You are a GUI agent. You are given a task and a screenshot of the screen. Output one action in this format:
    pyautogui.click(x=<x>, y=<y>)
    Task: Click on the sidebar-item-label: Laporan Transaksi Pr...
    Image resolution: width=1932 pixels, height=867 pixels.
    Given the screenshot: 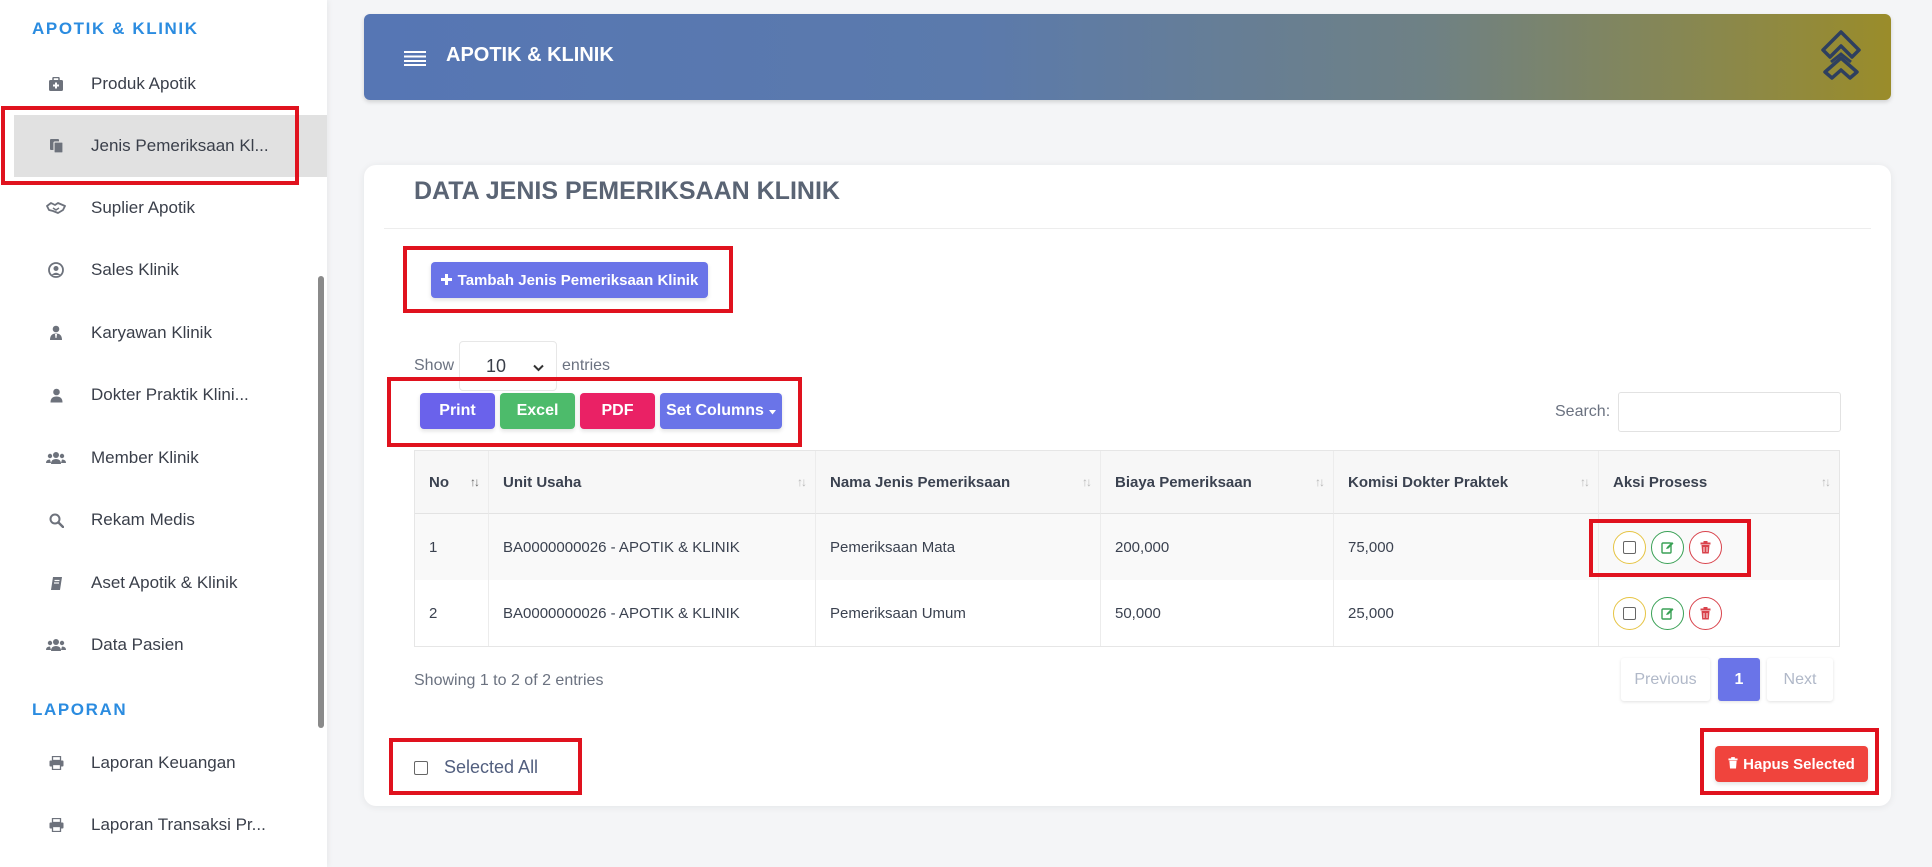 What is the action you would take?
    pyautogui.click(x=178, y=824)
    